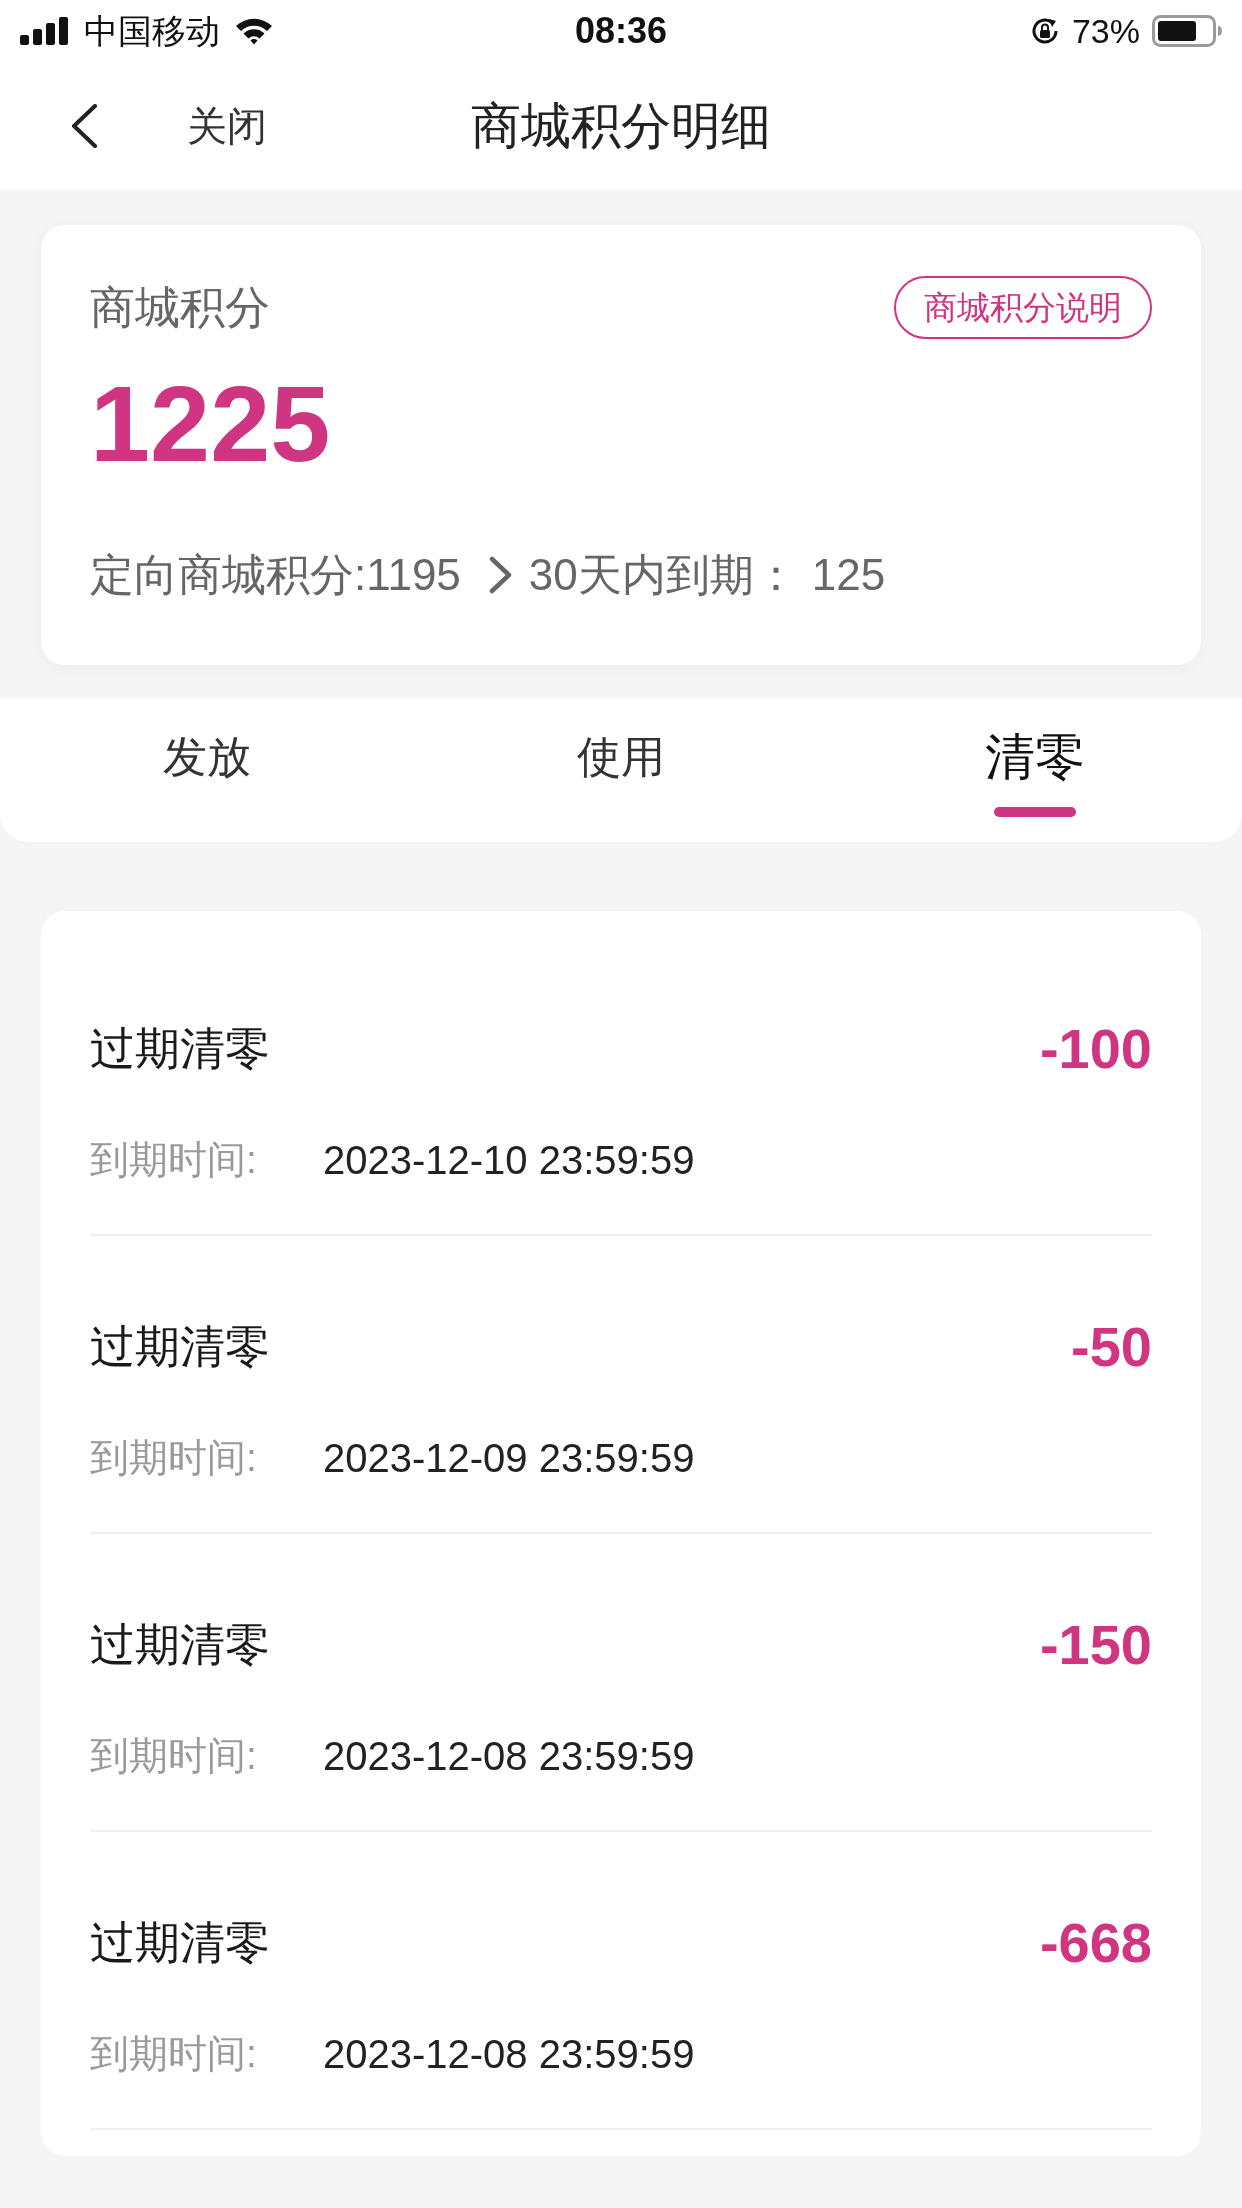 The width and height of the screenshot is (1242, 2208). Describe the element at coordinates (621, 126) in the screenshot. I see `page-title: 商城积分明细` at that location.